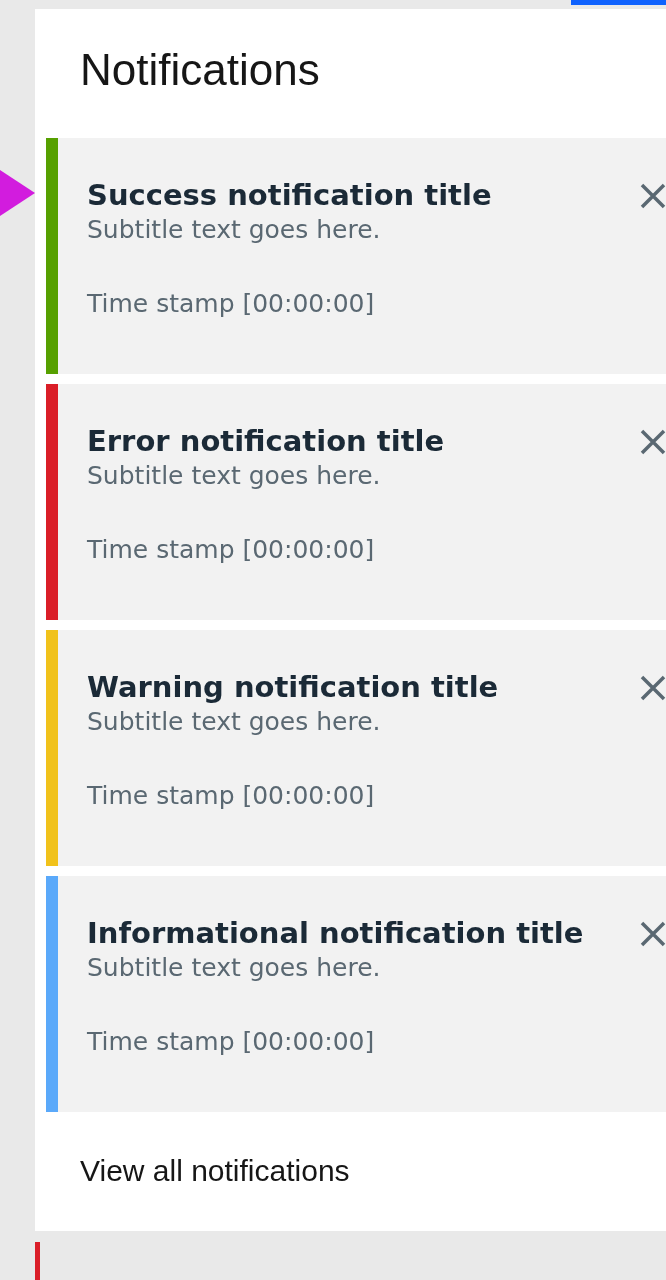 The height and width of the screenshot is (1280, 666). What do you see at coordinates (336, 933) in the screenshot?
I see `notification-title: Informational notification title` at bounding box center [336, 933].